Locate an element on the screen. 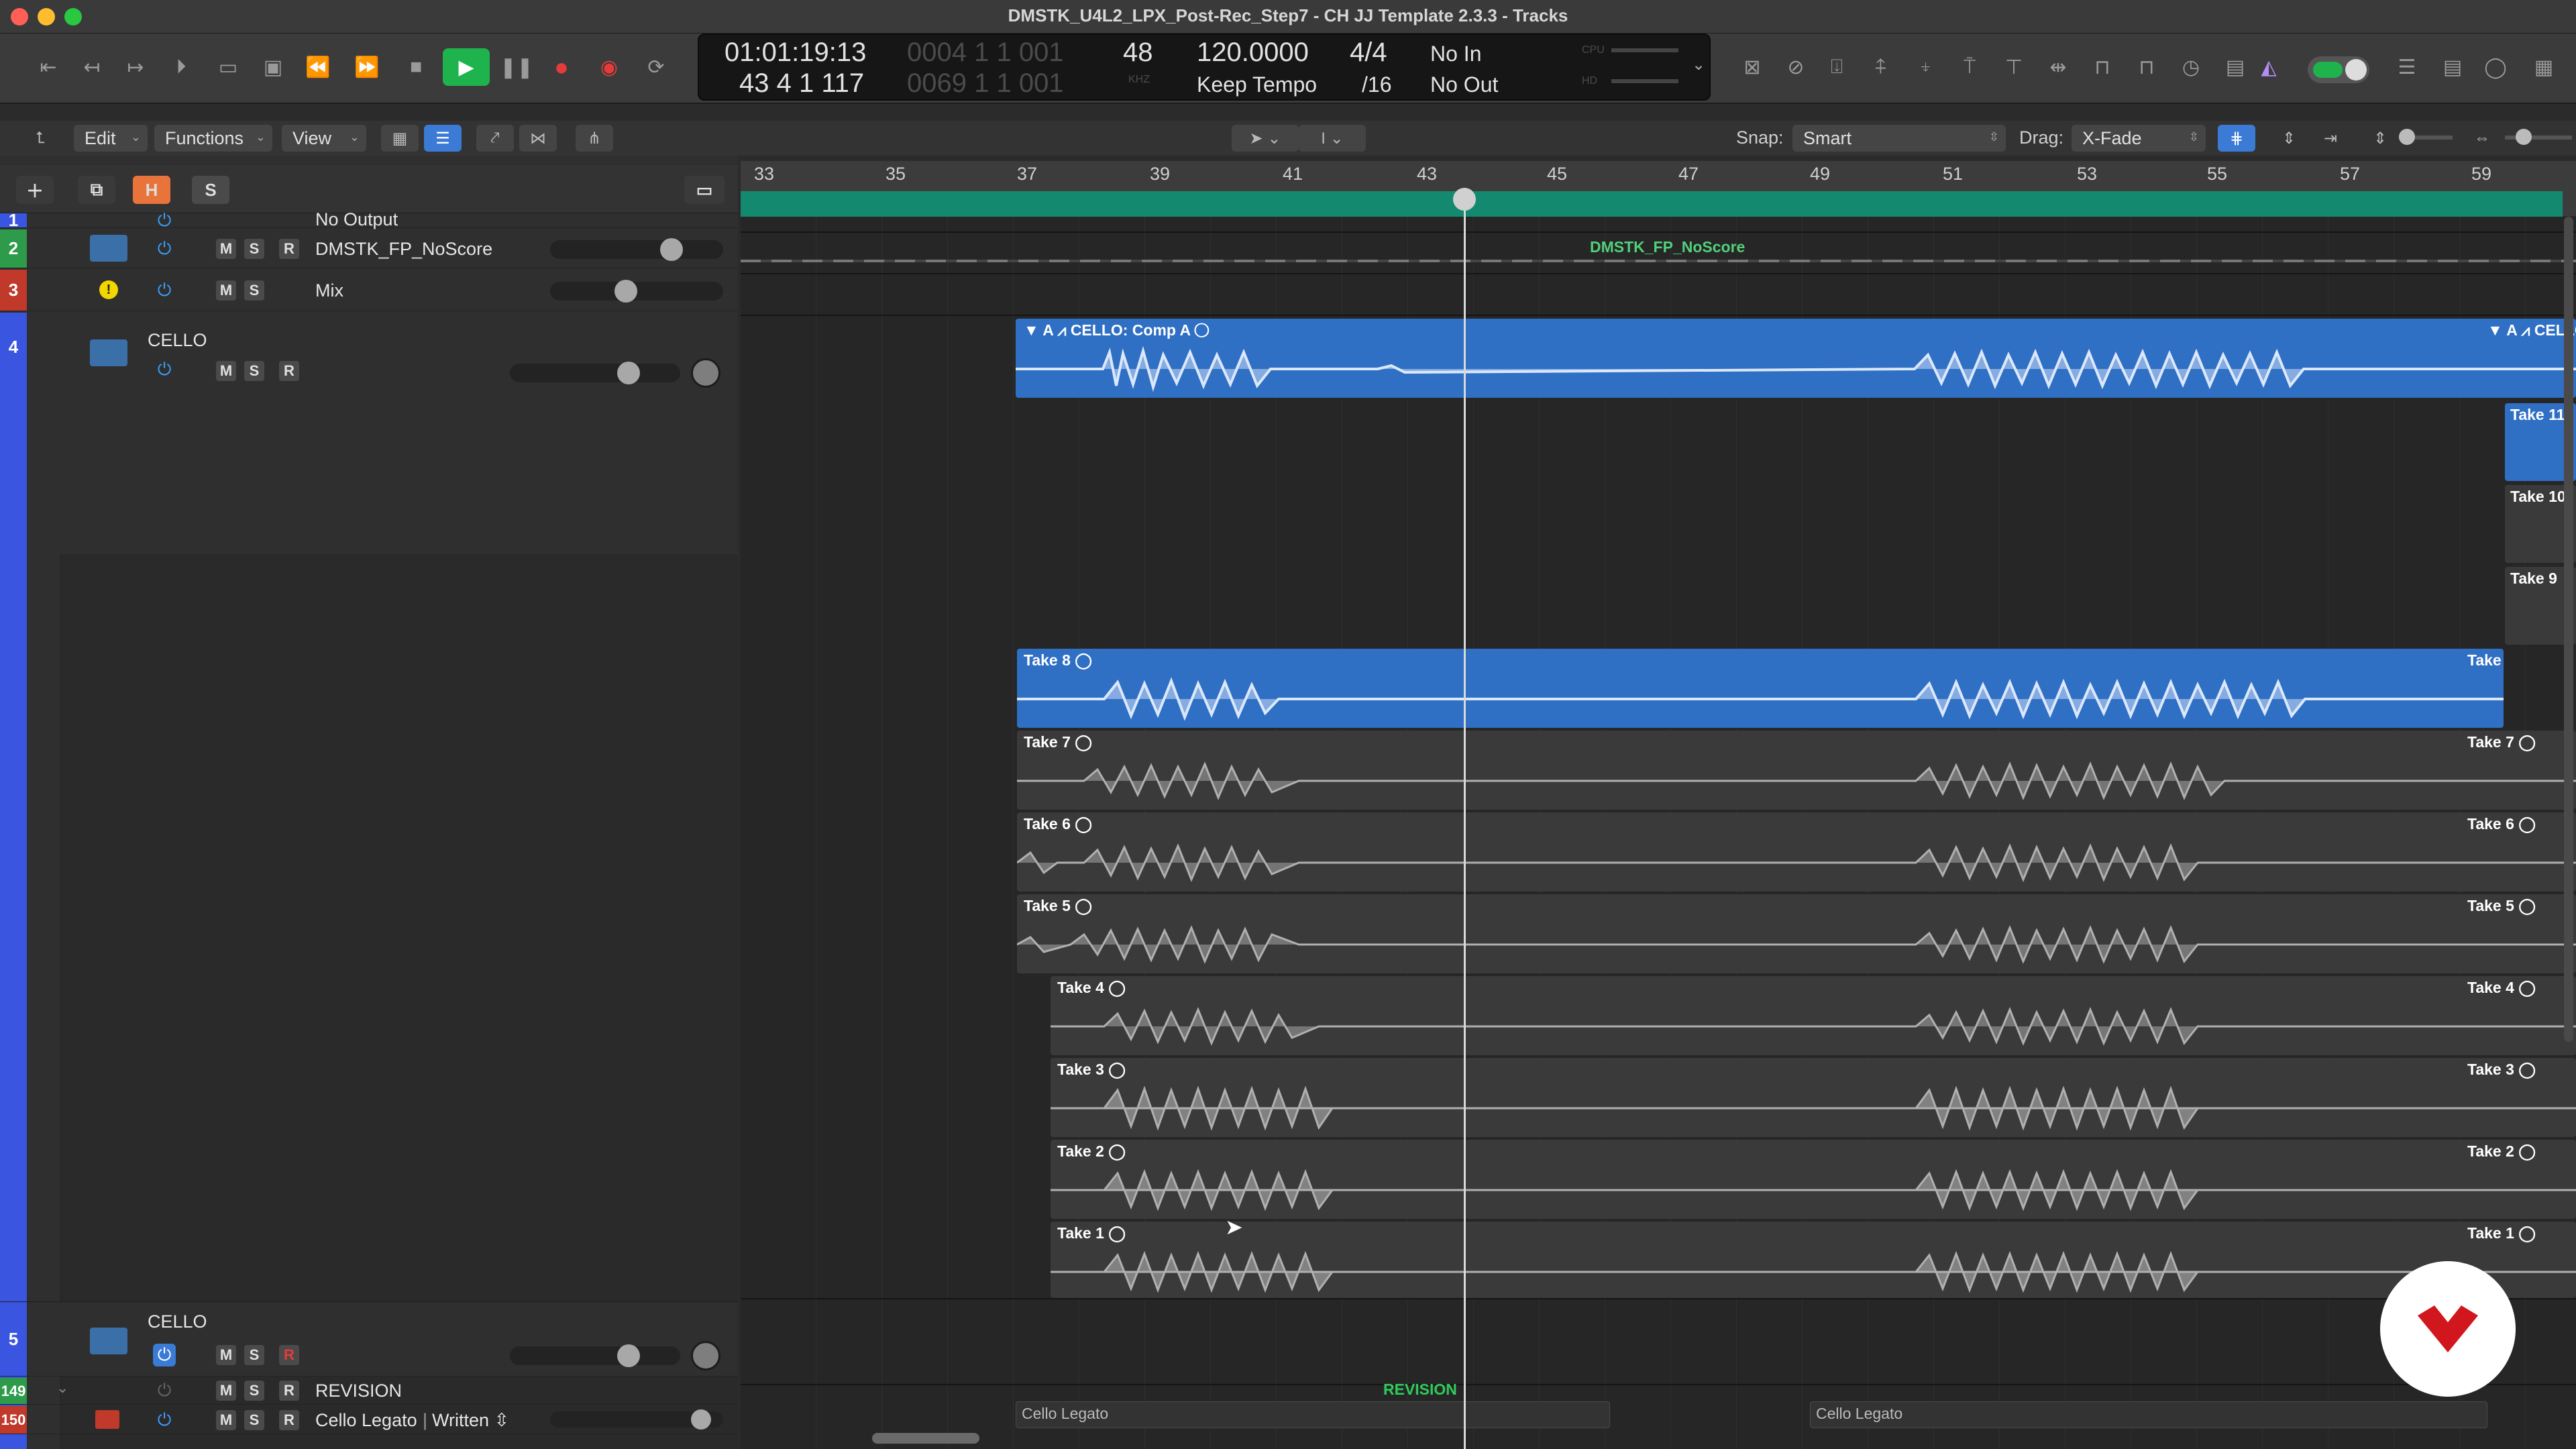 The image size is (2576, 1449). note-pads-icon: ▤ is located at coordinates (2452, 67).